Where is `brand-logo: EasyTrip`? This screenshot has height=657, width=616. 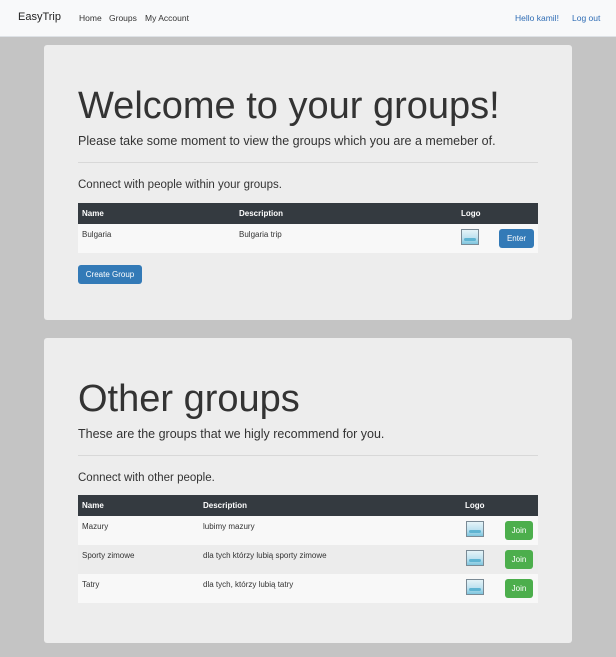 brand-logo: EasyTrip is located at coordinates (39, 17).